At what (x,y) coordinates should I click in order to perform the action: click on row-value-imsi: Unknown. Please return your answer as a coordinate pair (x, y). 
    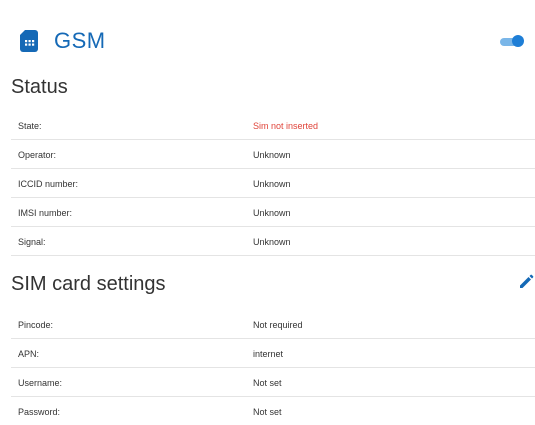
    Looking at the image, I should click on (272, 213).